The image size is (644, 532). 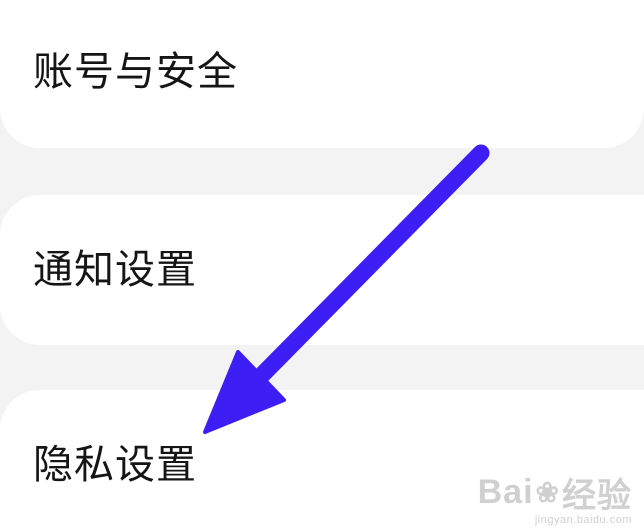 I want to click on privacy-settings-label: 隐私设置, so click(x=115, y=465).